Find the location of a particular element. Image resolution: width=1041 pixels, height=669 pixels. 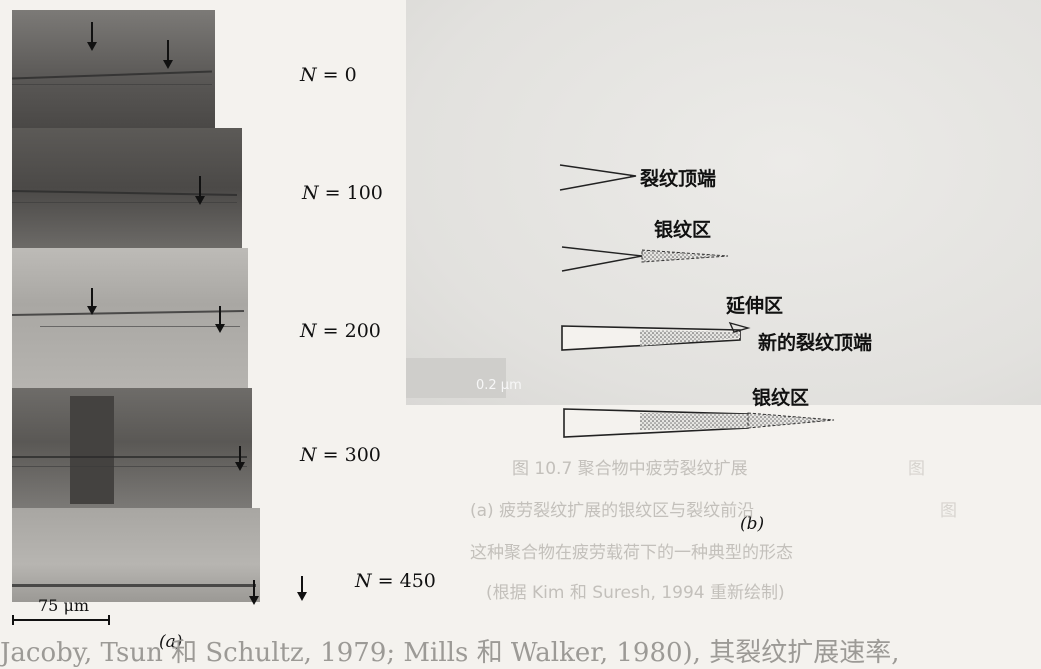

schematic-craze-zone is located at coordinates (645, 259).